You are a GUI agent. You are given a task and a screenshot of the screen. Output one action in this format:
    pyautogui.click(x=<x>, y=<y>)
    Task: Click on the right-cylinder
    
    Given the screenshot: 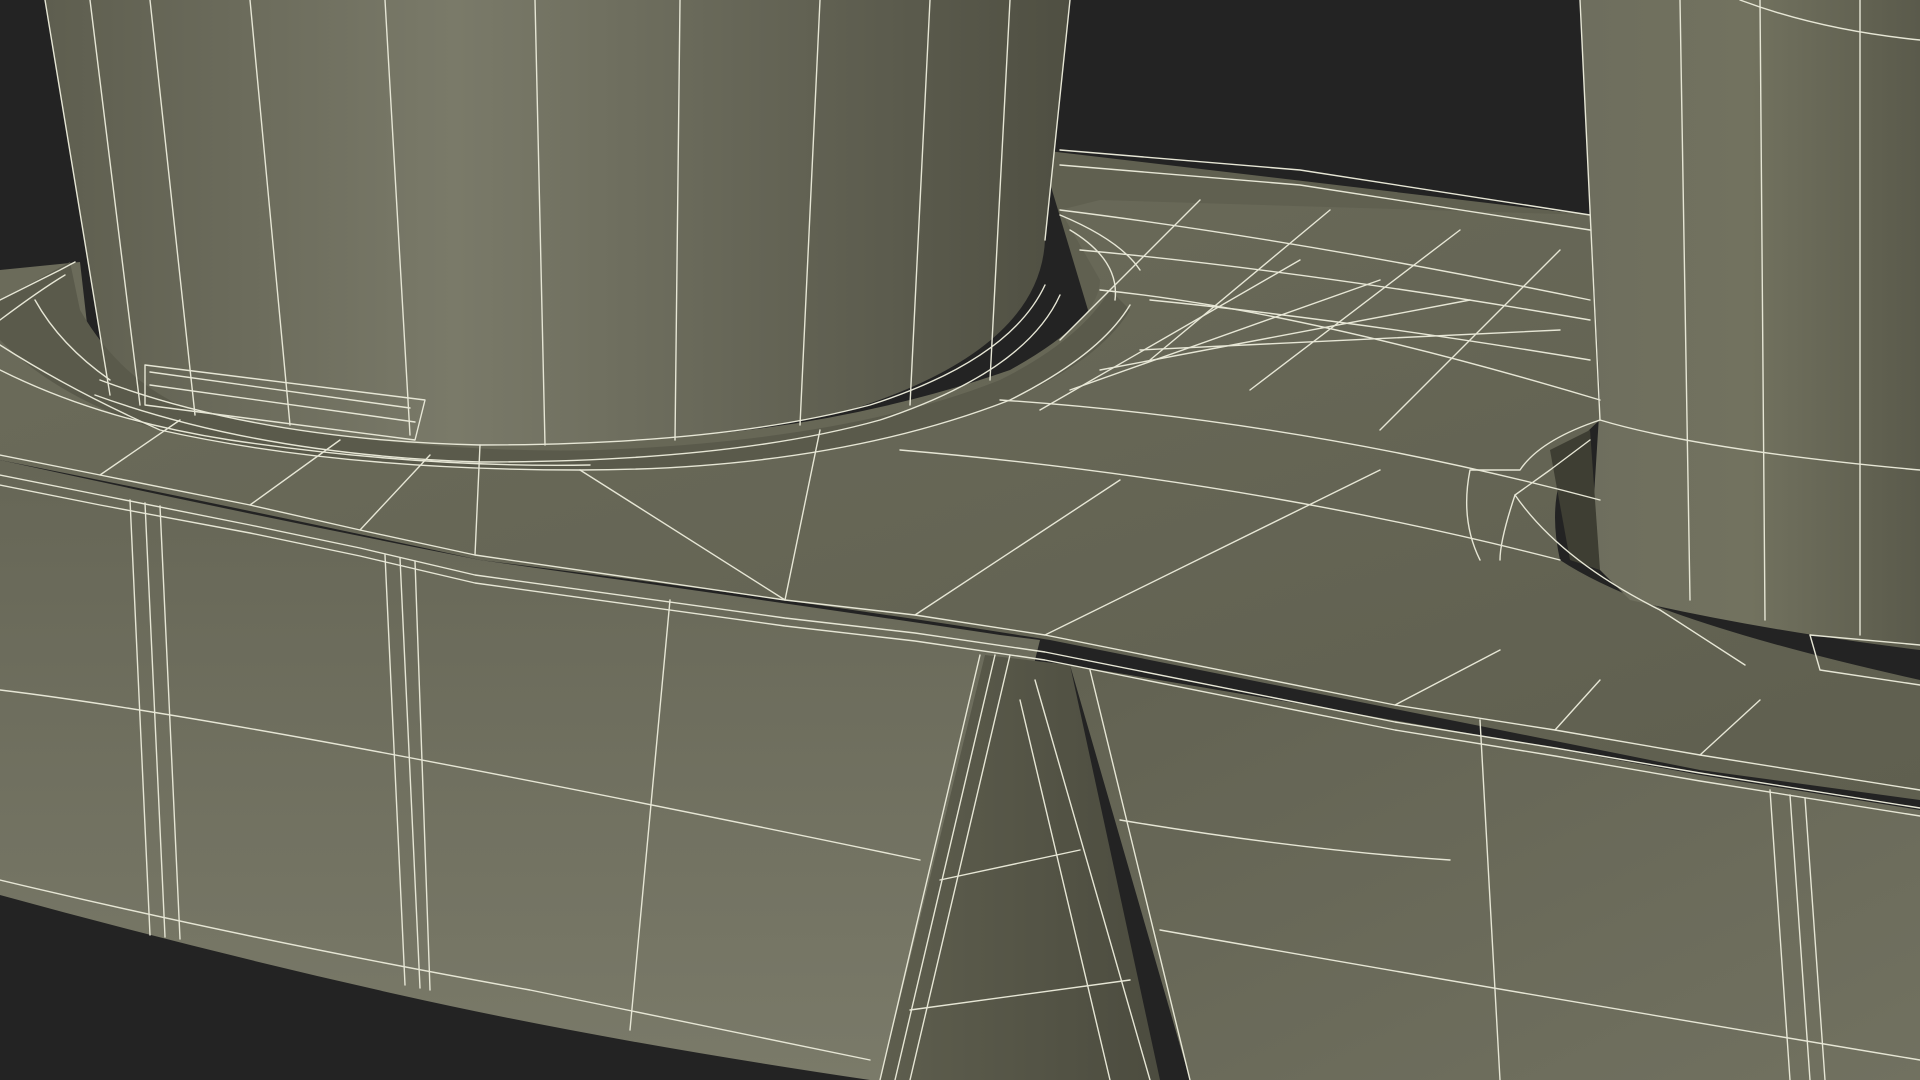 What is the action you would take?
    pyautogui.click(x=1750, y=325)
    